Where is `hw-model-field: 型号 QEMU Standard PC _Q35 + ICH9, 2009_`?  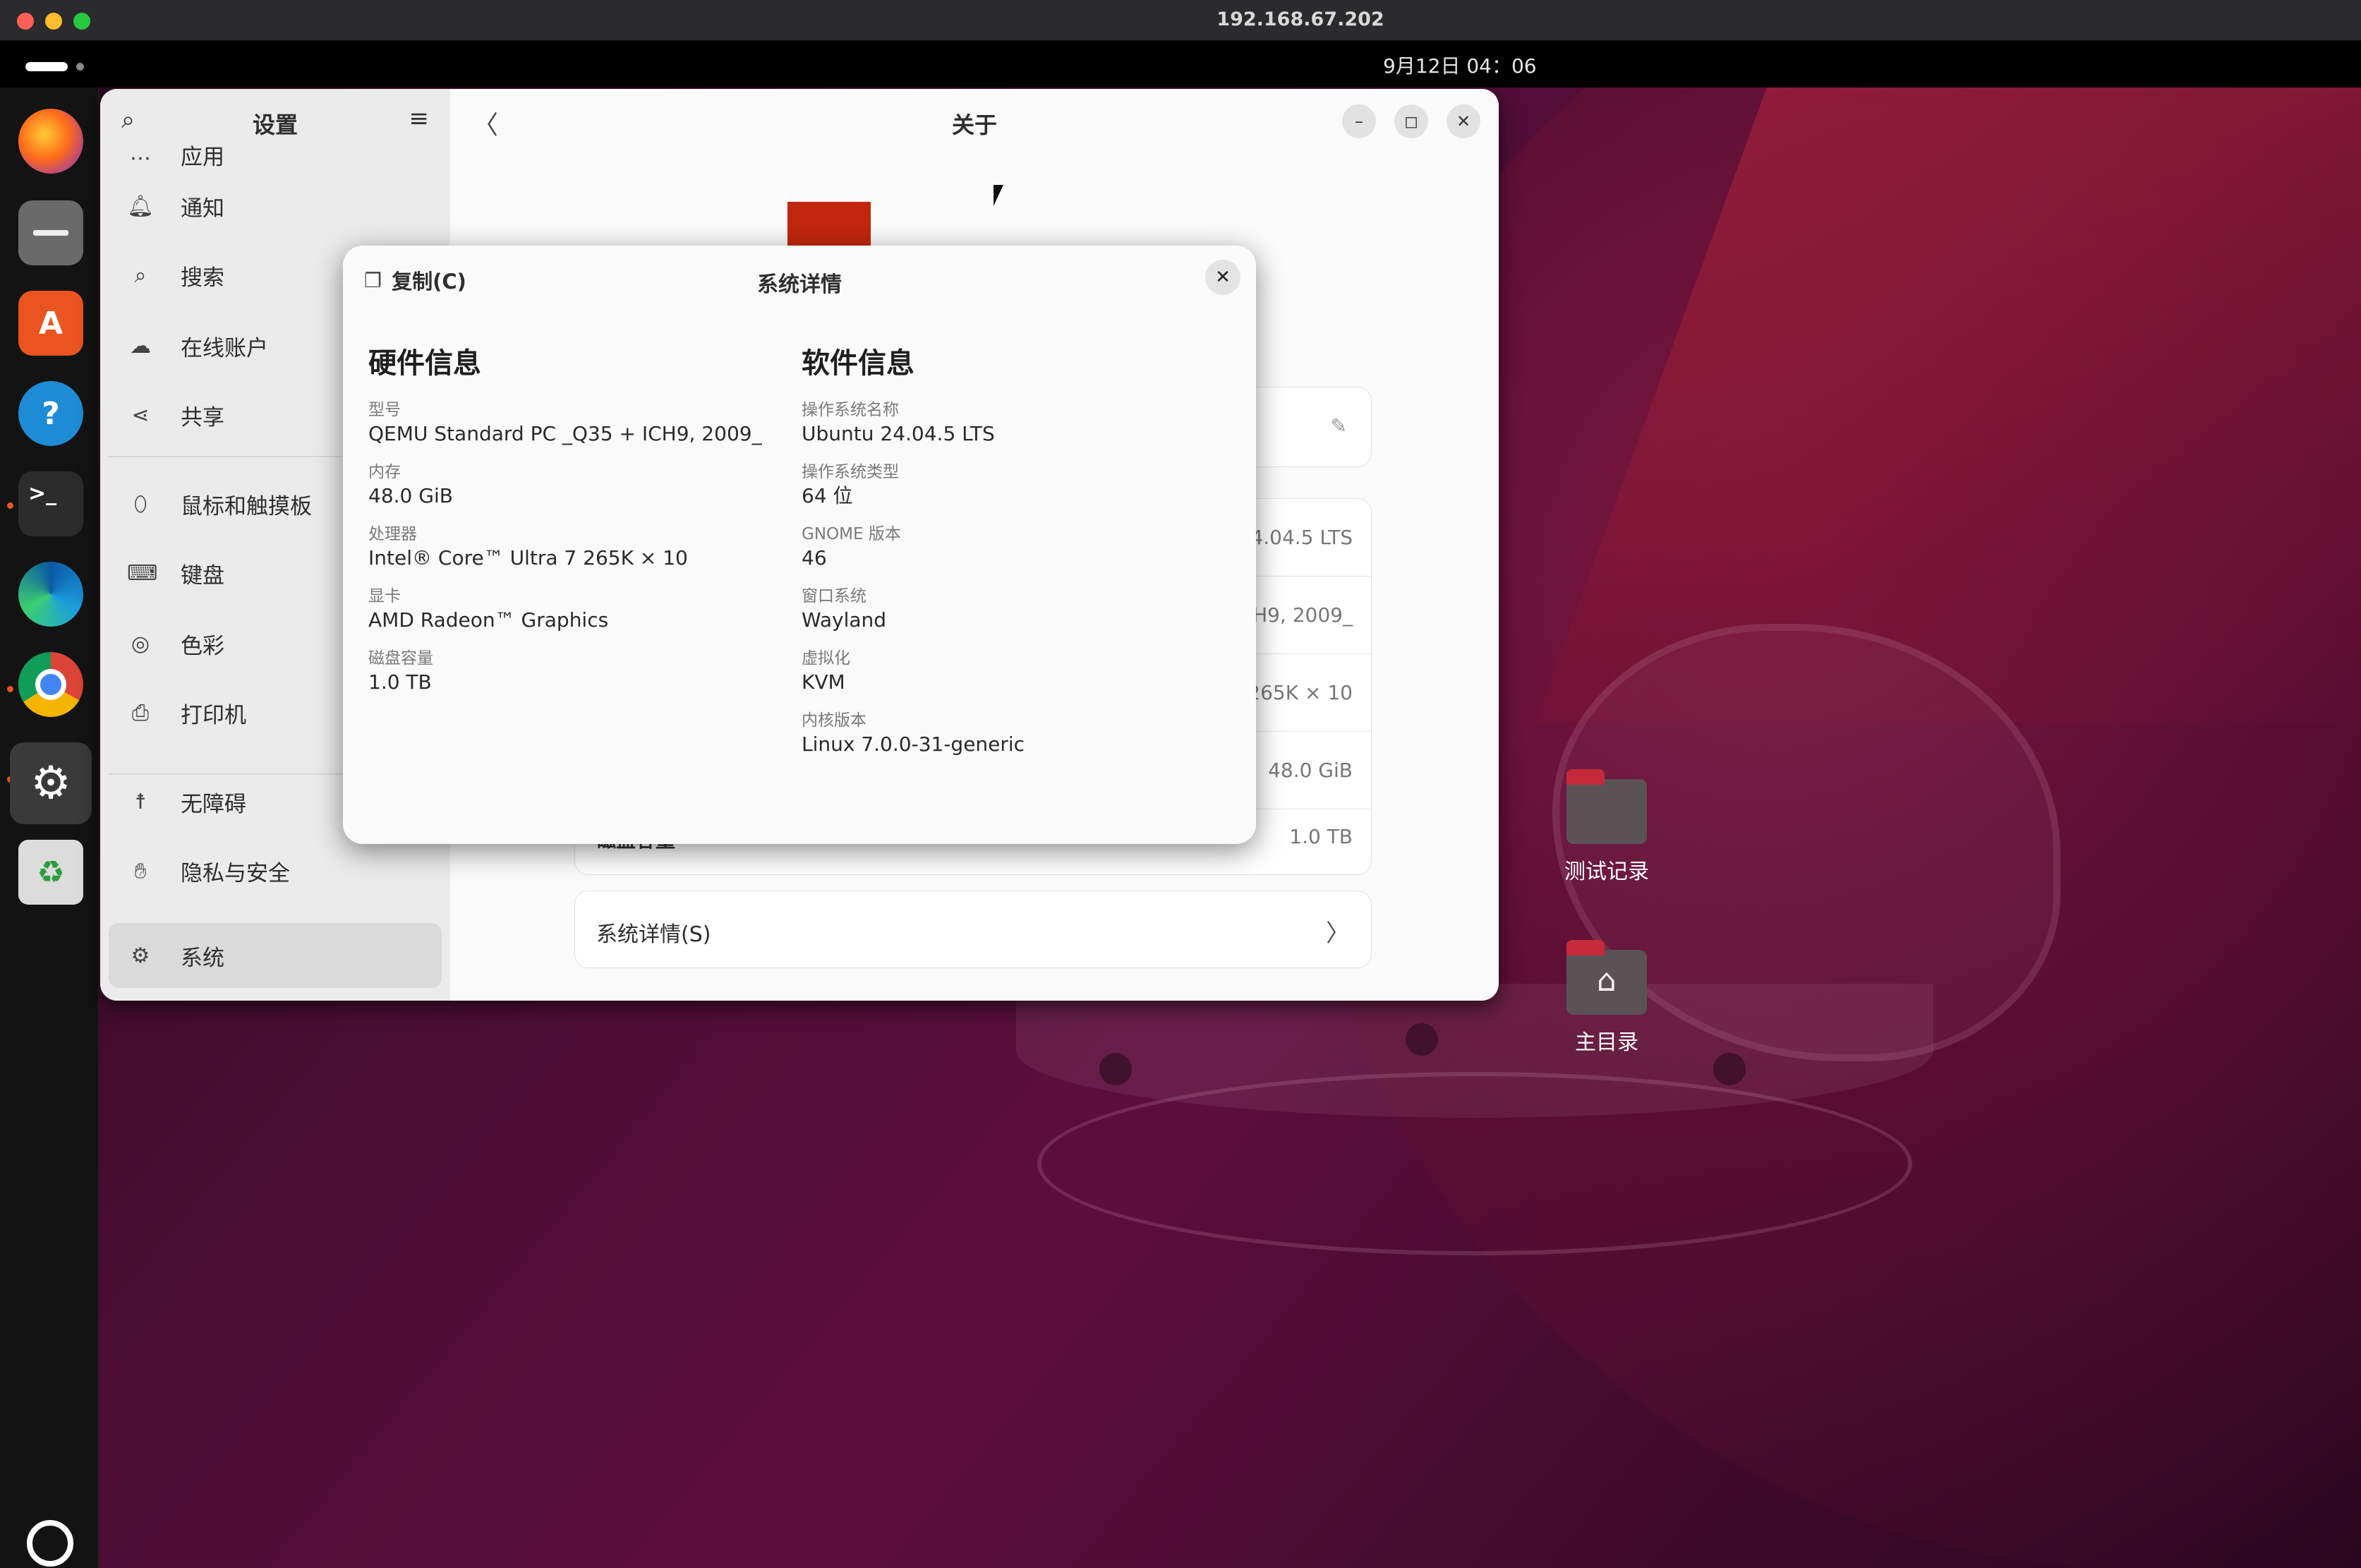
hw-model-field: 型号 QEMU Standard PC _Q35 + ICH9, 2009_ is located at coordinates (565, 423).